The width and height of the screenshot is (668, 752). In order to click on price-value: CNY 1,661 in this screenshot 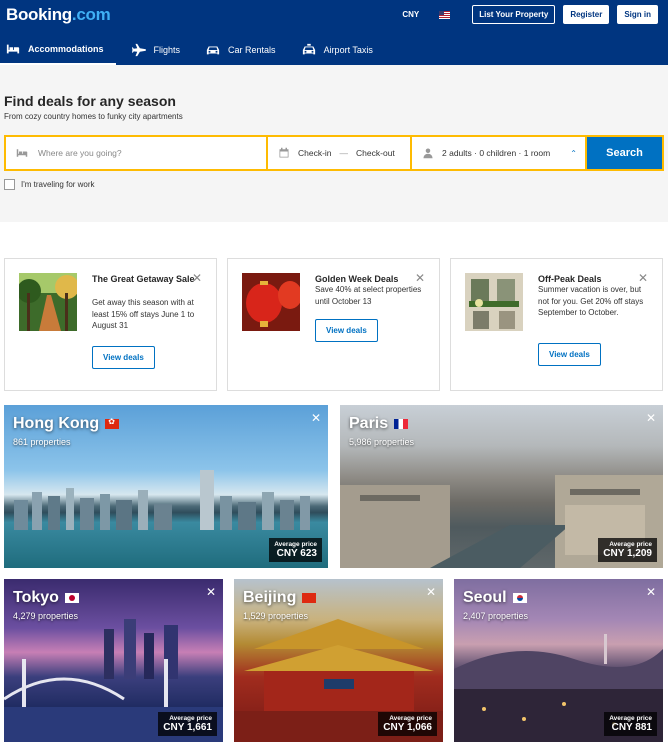, I will do `click(187, 727)`.